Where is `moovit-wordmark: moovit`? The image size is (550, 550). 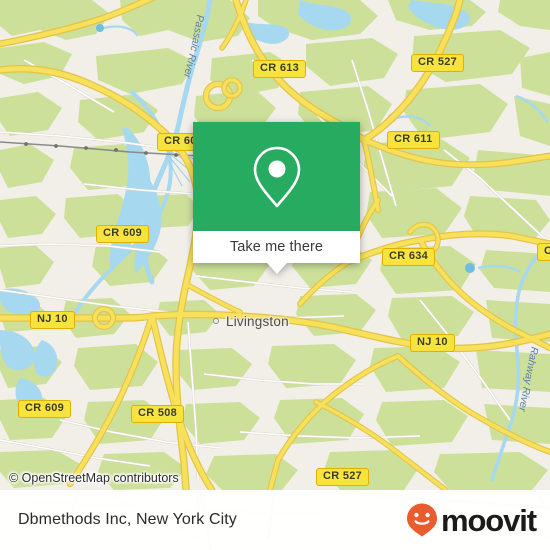
moovit-wordmark: moovit is located at coordinates (488, 520).